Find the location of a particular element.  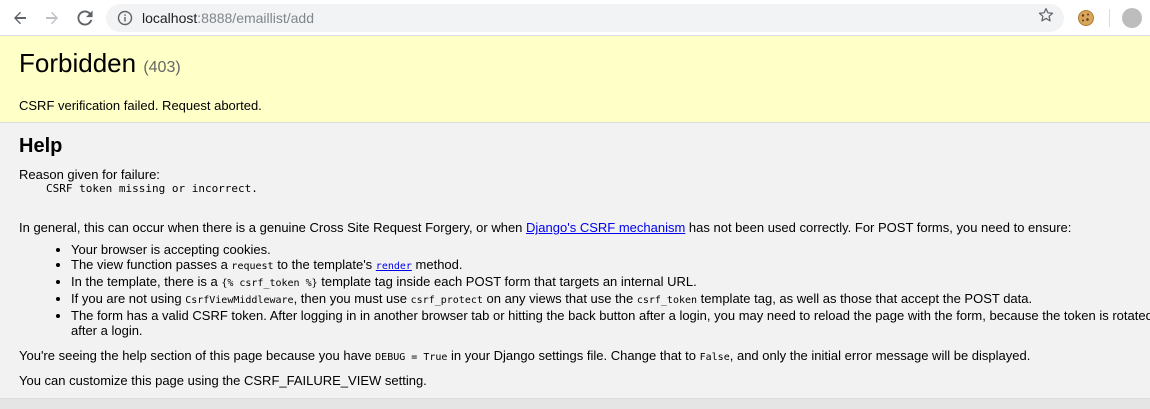

item-text: method. is located at coordinates (437, 264).